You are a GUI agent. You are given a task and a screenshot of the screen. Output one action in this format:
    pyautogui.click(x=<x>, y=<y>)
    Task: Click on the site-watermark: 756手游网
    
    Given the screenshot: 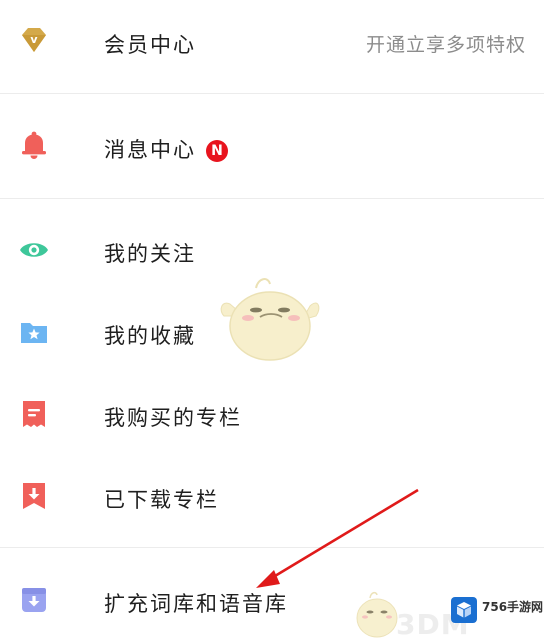 What is the action you would take?
    pyautogui.click(x=496, y=609)
    